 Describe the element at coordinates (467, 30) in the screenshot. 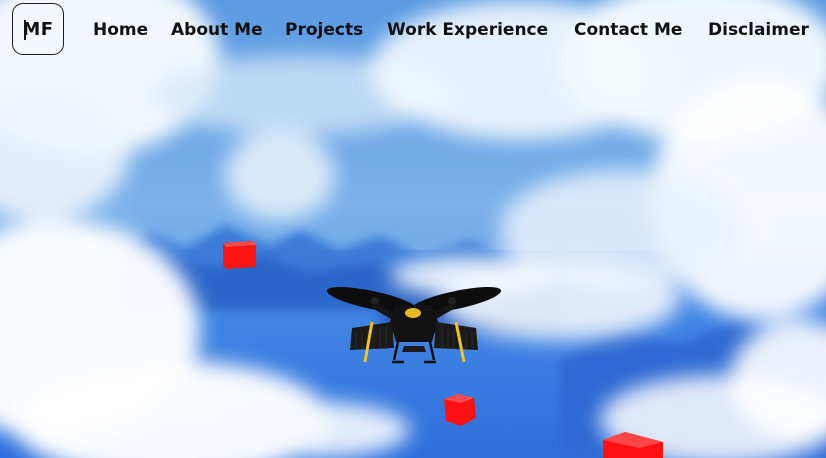

I see `nav-link-work-experience: Work Experience` at that location.